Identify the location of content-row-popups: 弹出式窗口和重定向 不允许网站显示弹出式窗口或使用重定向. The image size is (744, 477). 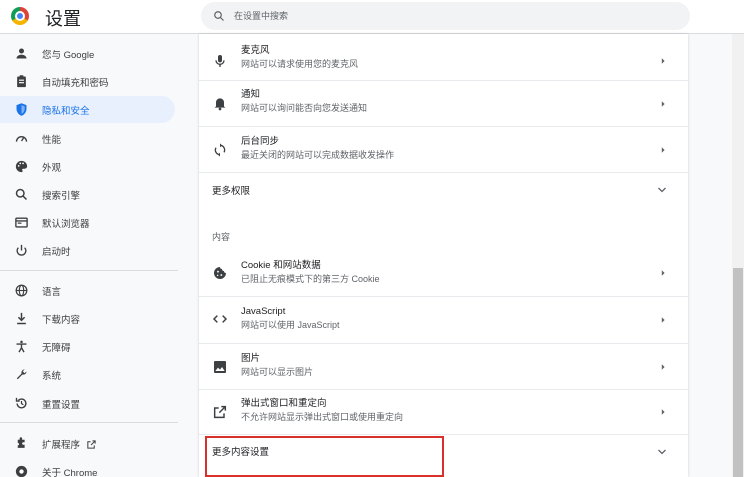
(443, 412).